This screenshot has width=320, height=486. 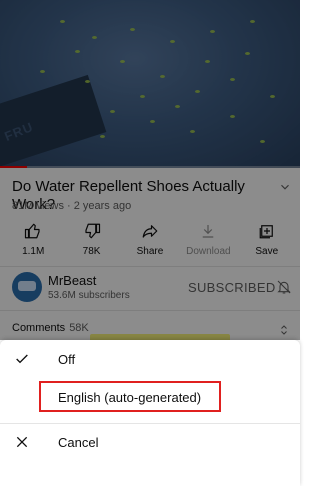 What do you see at coordinates (67, 359) in the screenshot?
I see `caption-option-off-label: Off` at bounding box center [67, 359].